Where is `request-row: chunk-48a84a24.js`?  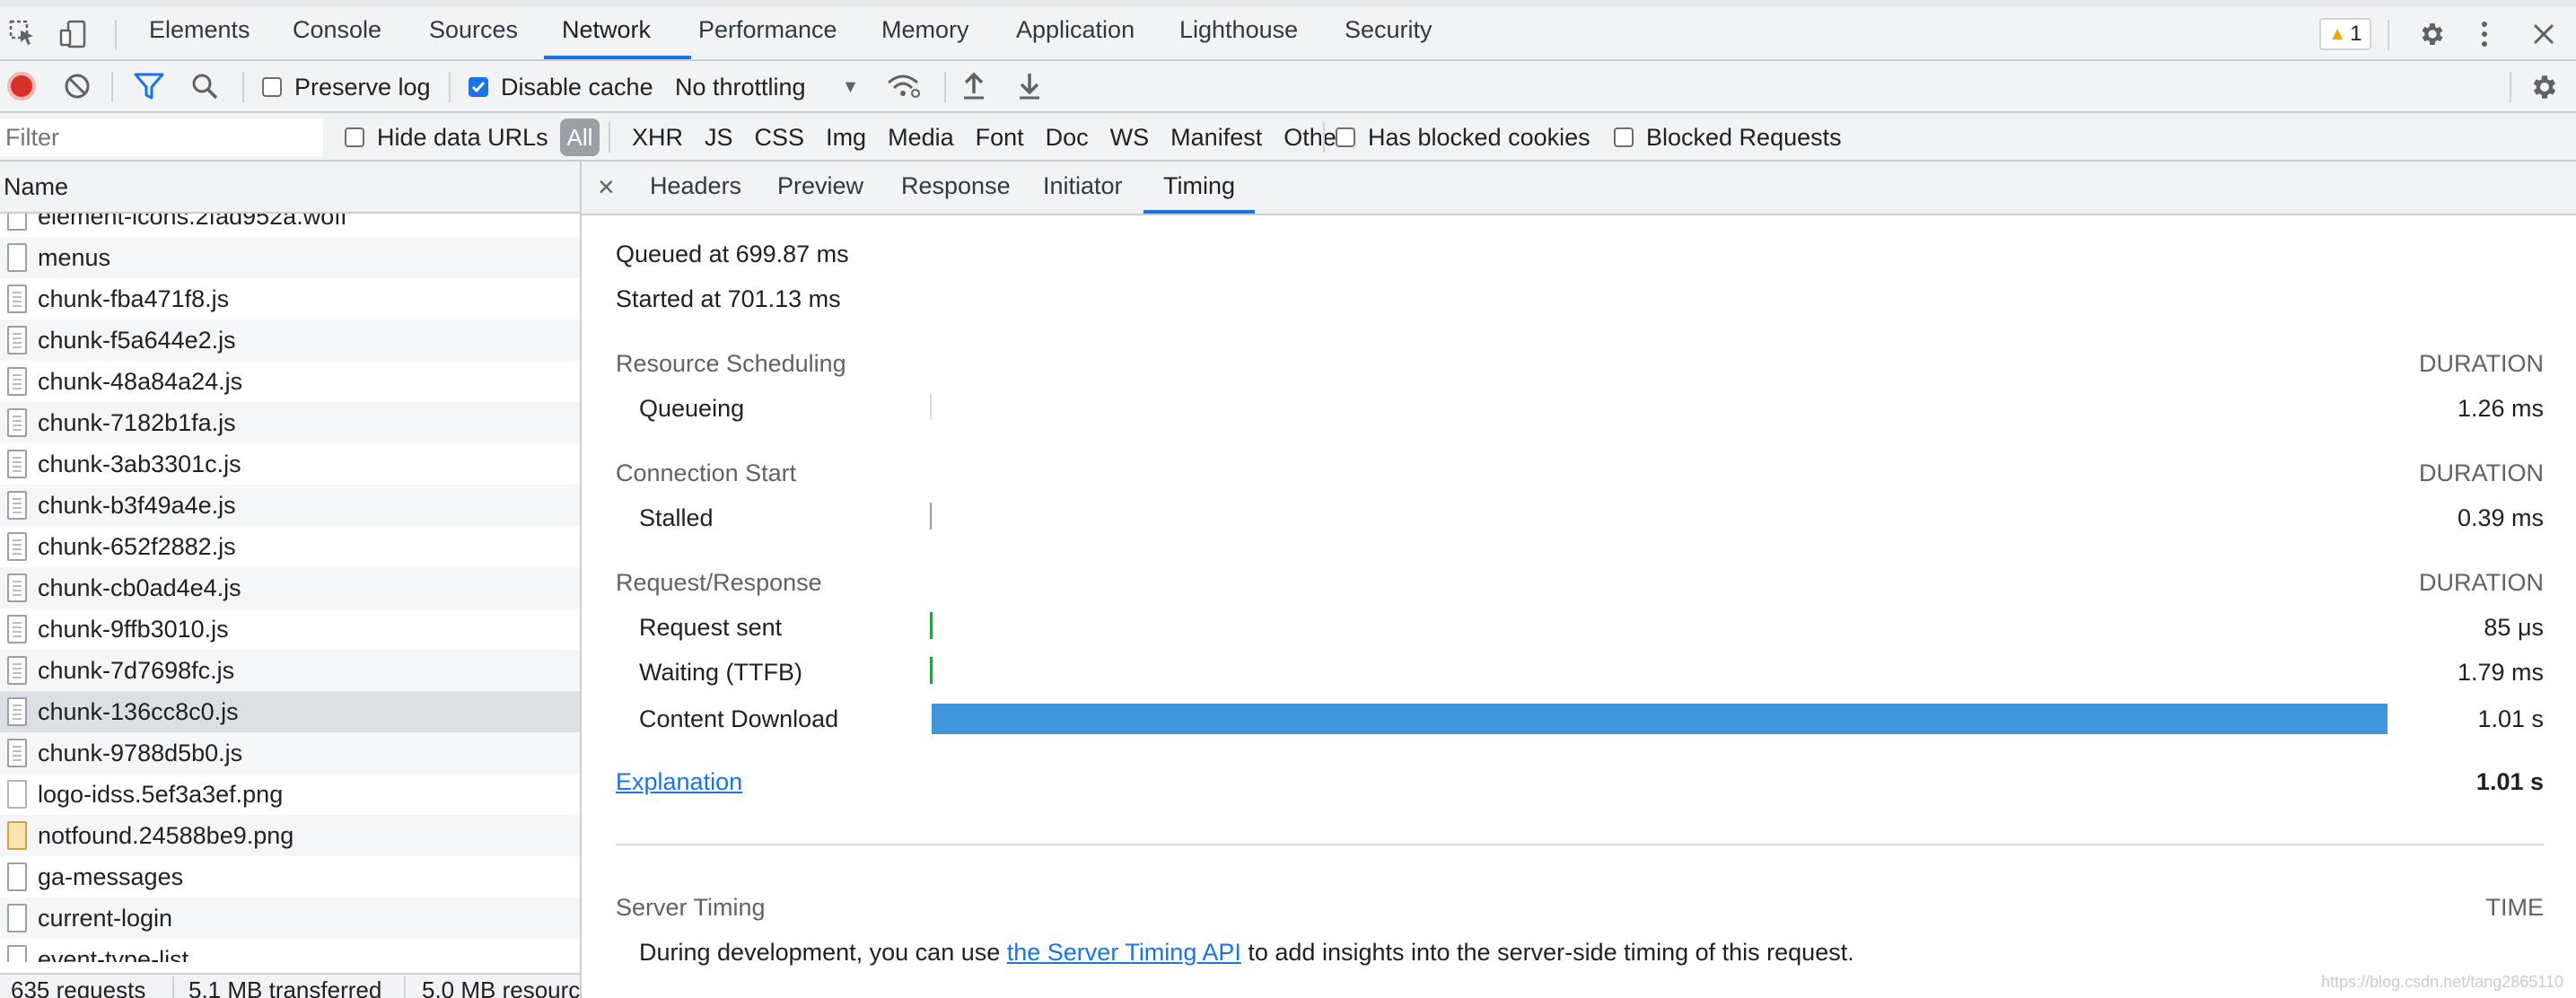
request-row: chunk-48a84a24.js is located at coordinates (290, 381).